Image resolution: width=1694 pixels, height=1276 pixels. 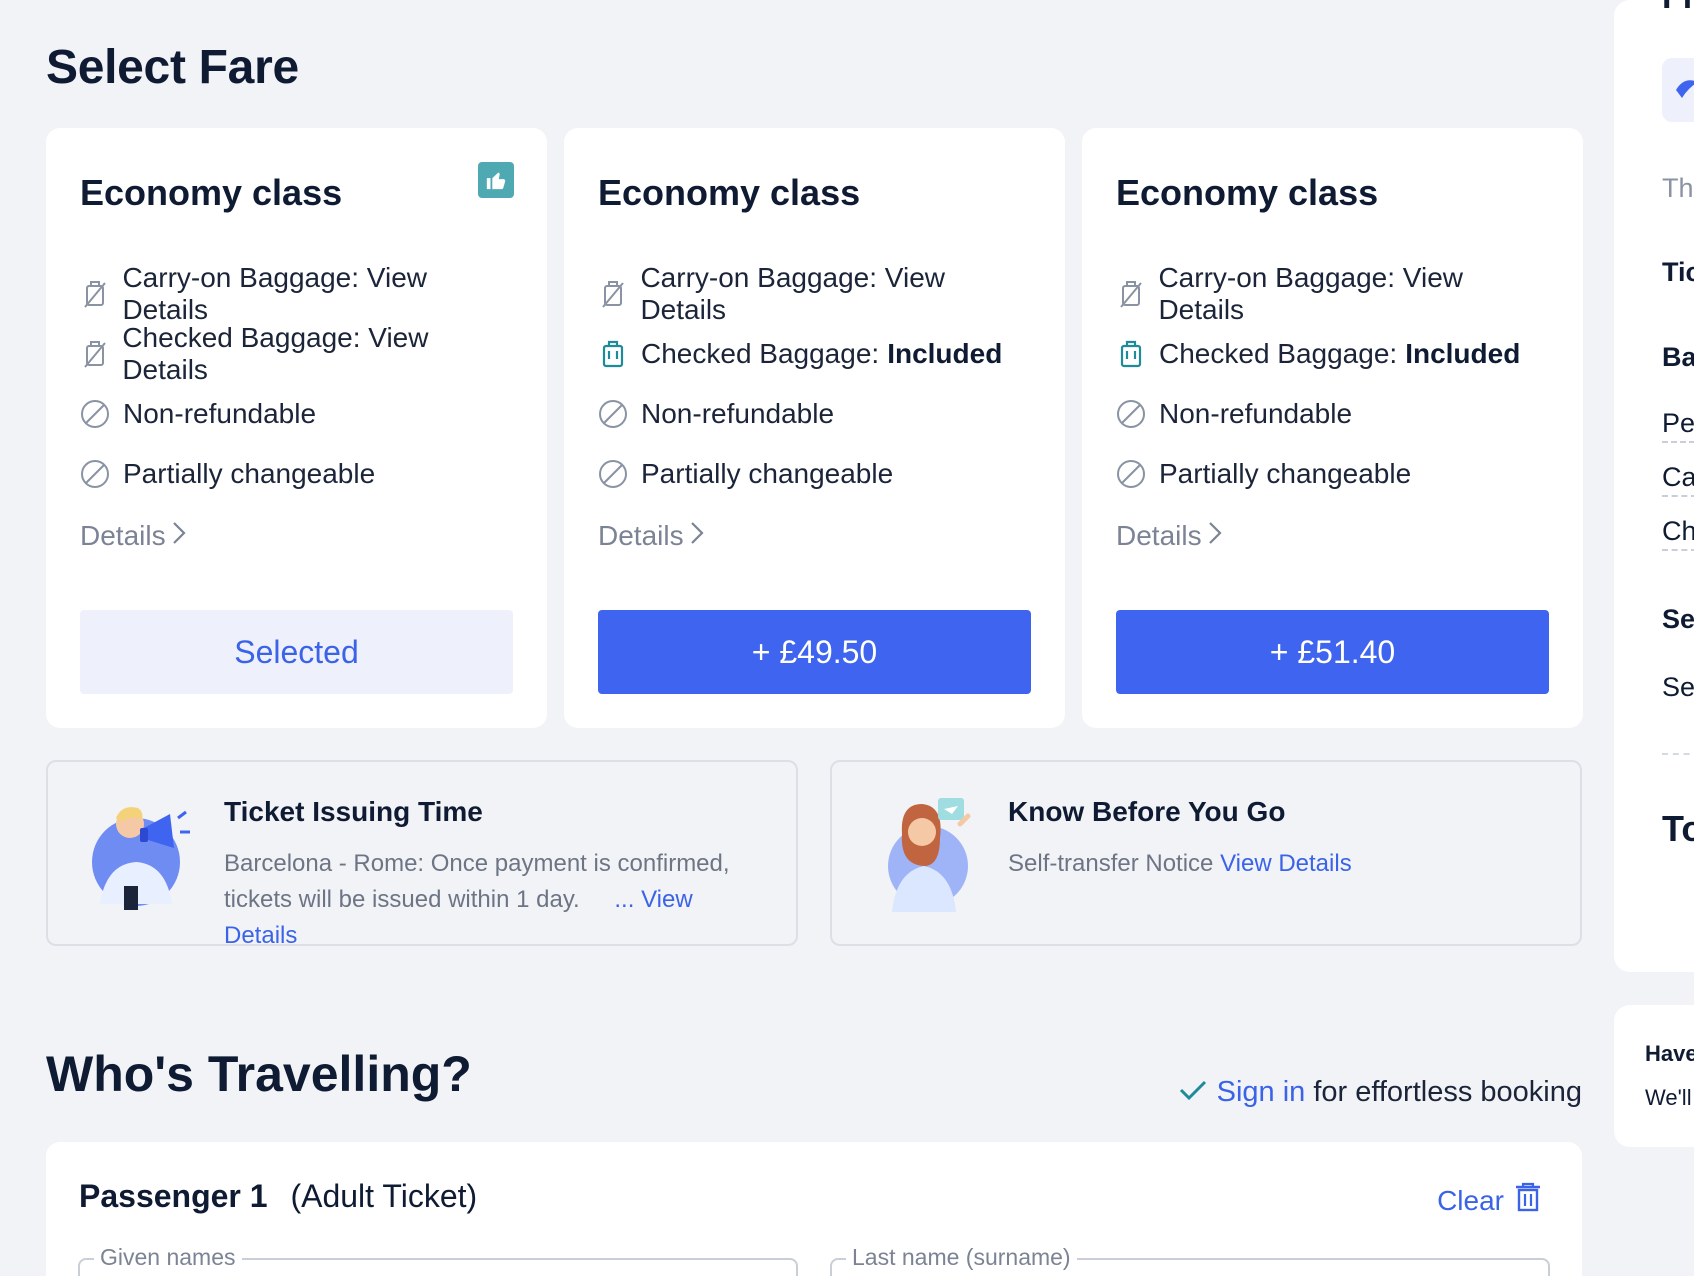 What do you see at coordinates (496, 180) in the screenshot?
I see `thumbs-up-icon` at bounding box center [496, 180].